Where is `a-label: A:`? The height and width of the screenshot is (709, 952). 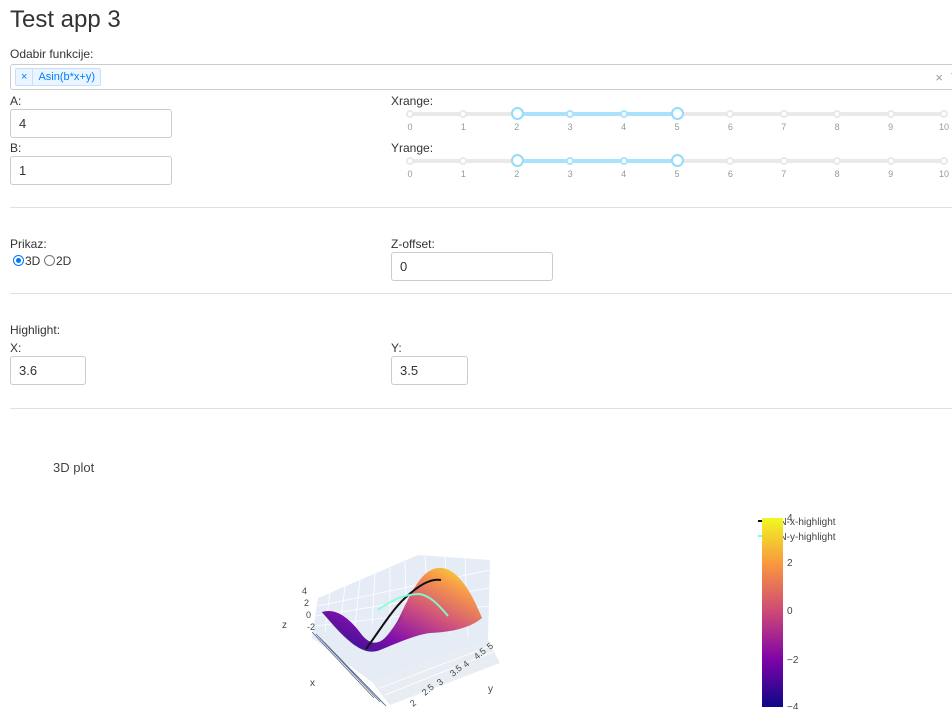 a-label: A: is located at coordinates (16, 101).